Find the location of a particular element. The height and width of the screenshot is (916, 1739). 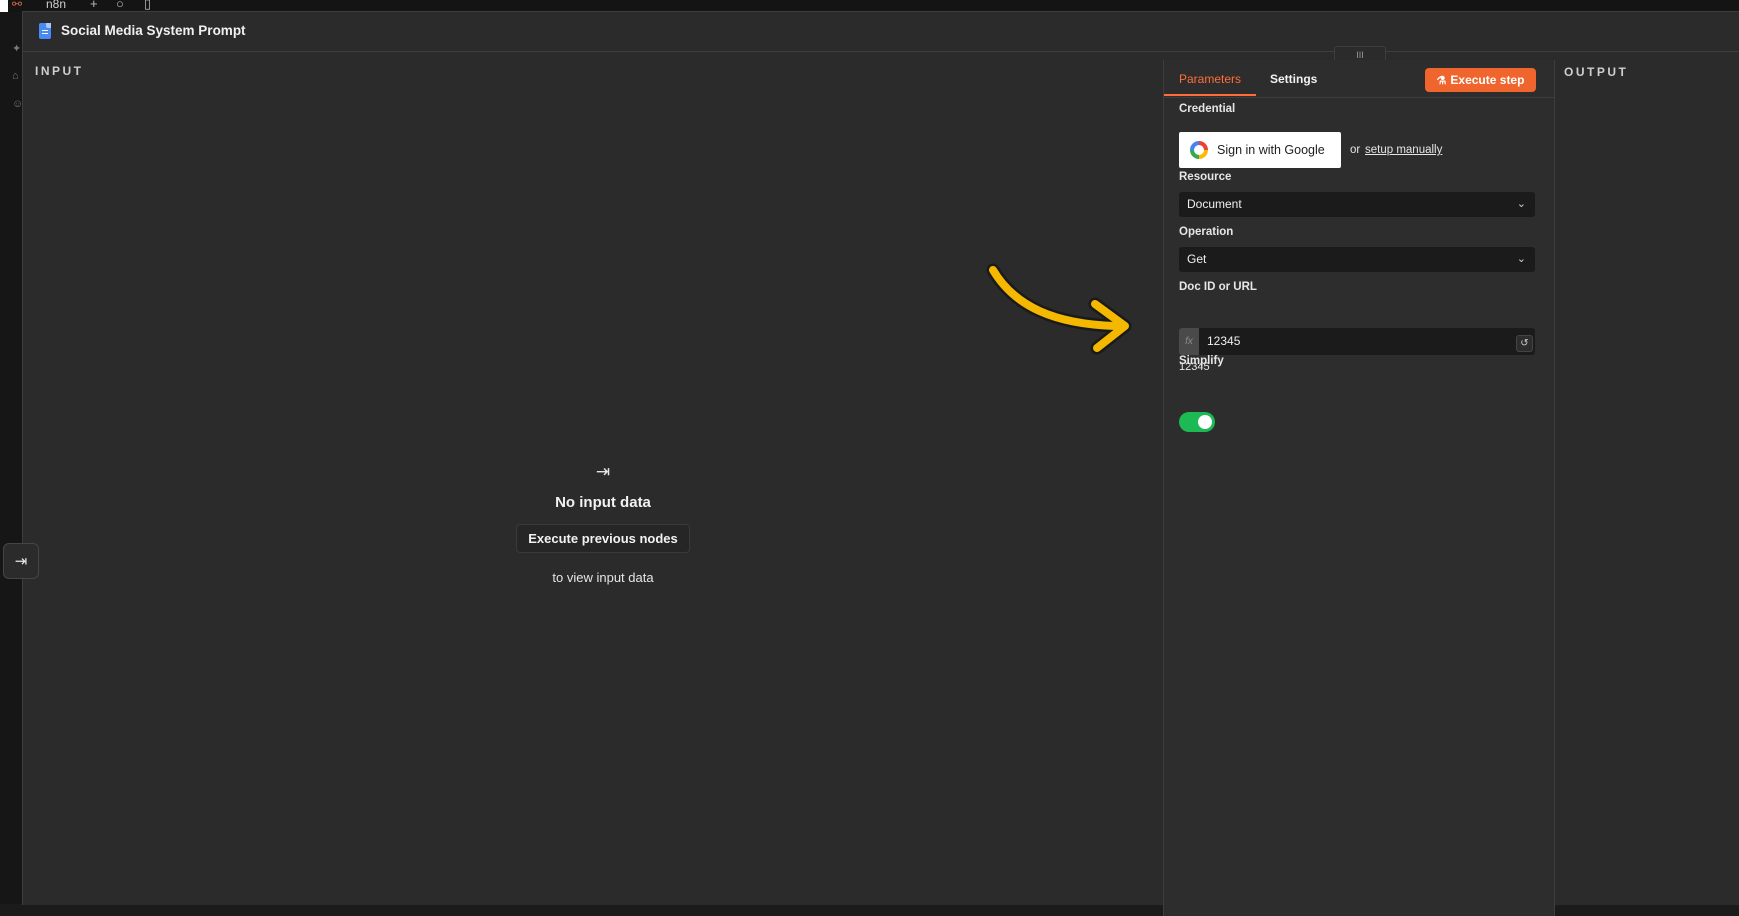

or-text: or is located at coordinates (1355, 150).